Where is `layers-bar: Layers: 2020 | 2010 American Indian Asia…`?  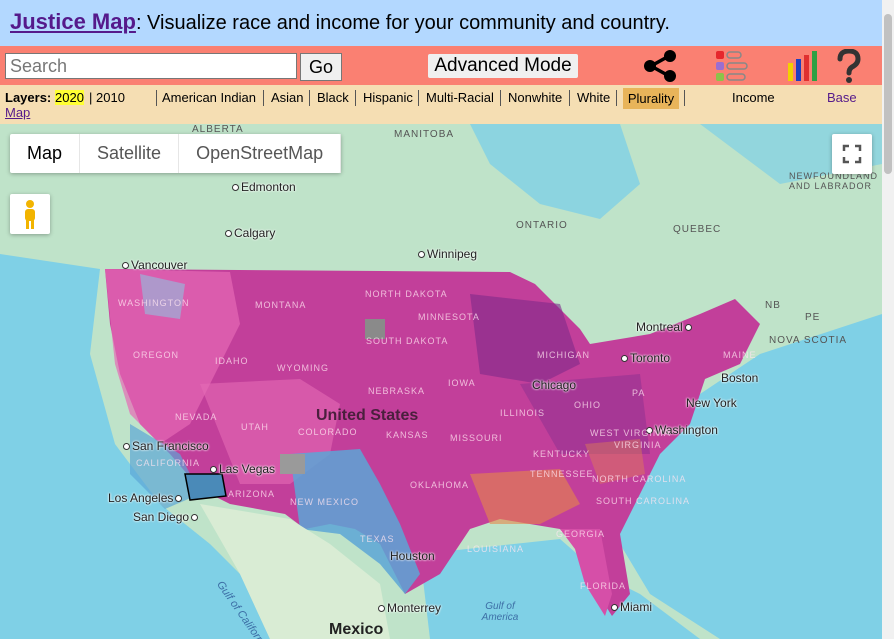
layers-bar: Layers: 2020 | 2010 American Indian Asia… is located at coordinates (441, 104).